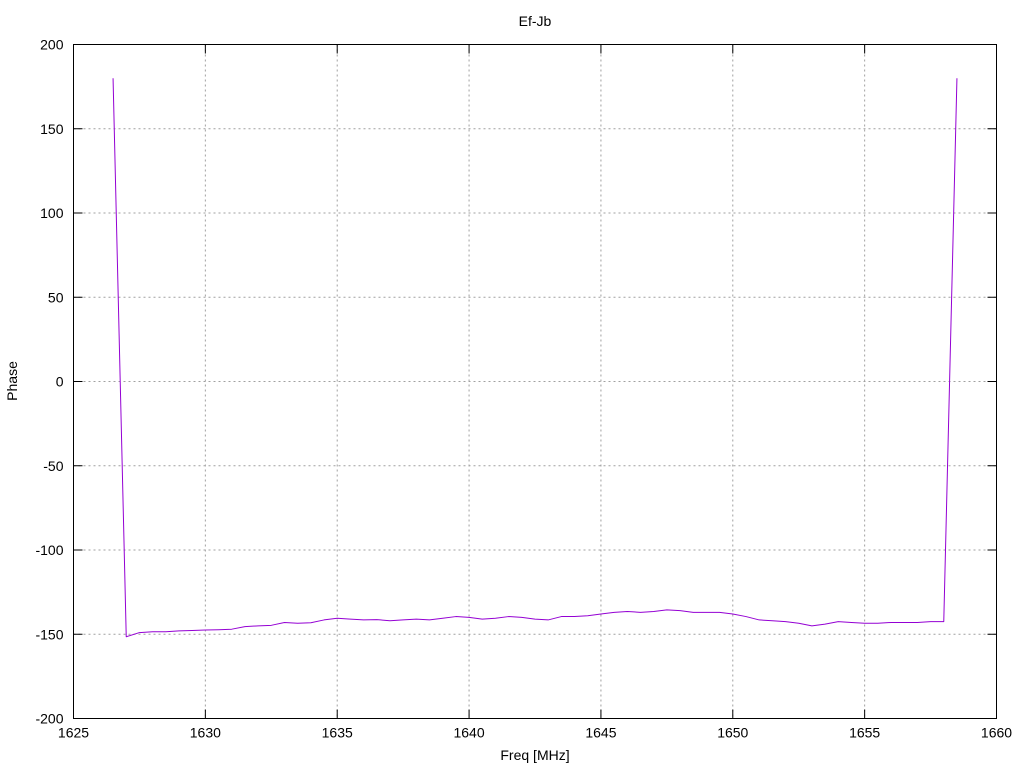 The height and width of the screenshot is (768, 1024). What do you see at coordinates (73, 733) in the screenshot?
I see `x-tick-label: 1625` at bounding box center [73, 733].